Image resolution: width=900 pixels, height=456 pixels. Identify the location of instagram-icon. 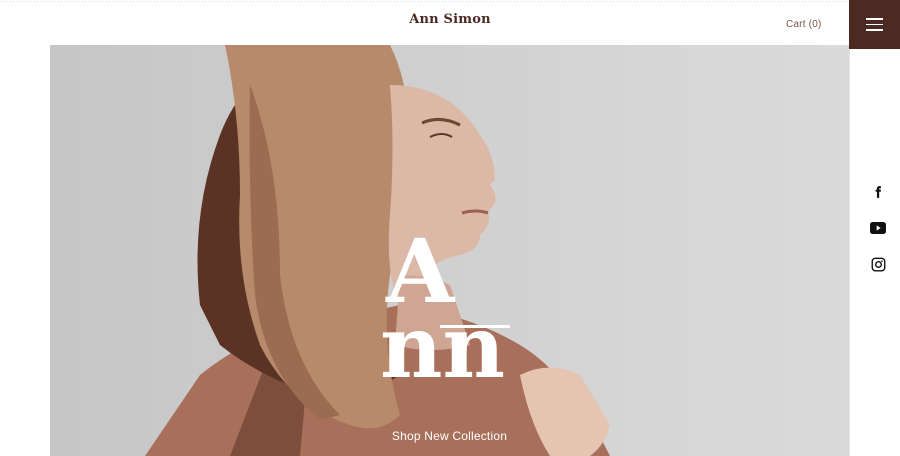
(878, 264).